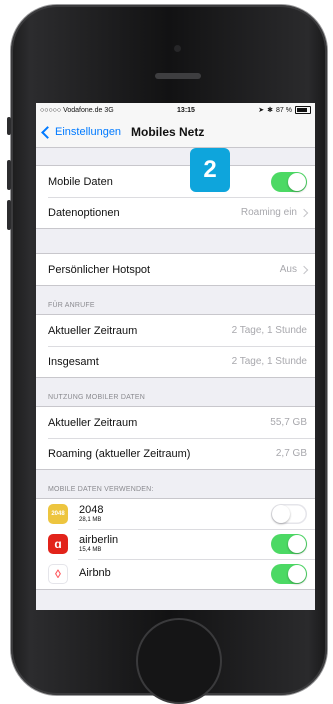 This screenshot has height=704, width=333. I want to click on status-right: ➤ ✱ 87 %, so click(284, 110).